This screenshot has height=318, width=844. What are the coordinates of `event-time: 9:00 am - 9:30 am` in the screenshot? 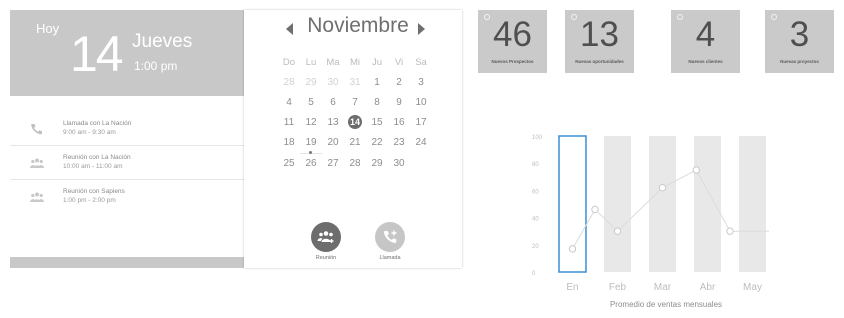 It's located at (89, 132).